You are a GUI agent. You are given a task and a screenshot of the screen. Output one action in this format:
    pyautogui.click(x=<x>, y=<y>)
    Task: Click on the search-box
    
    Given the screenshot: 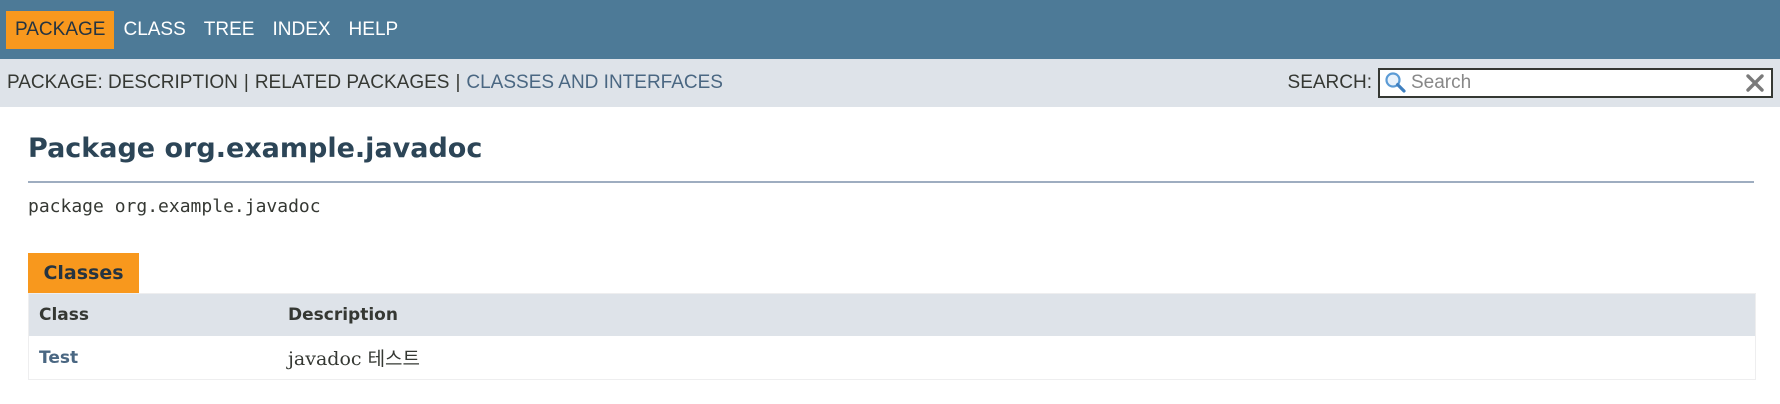 What is the action you would take?
    pyautogui.click(x=1575, y=83)
    